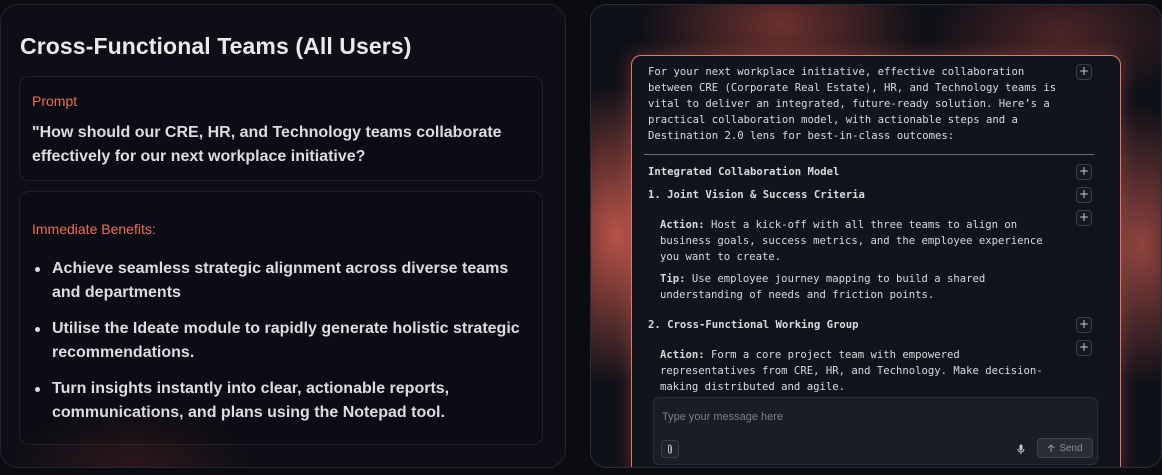 The width and height of the screenshot is (1162, 475). Describe the element at coordinates (1071, 448) in the screenshot. I see `send-label: Send` at that location.